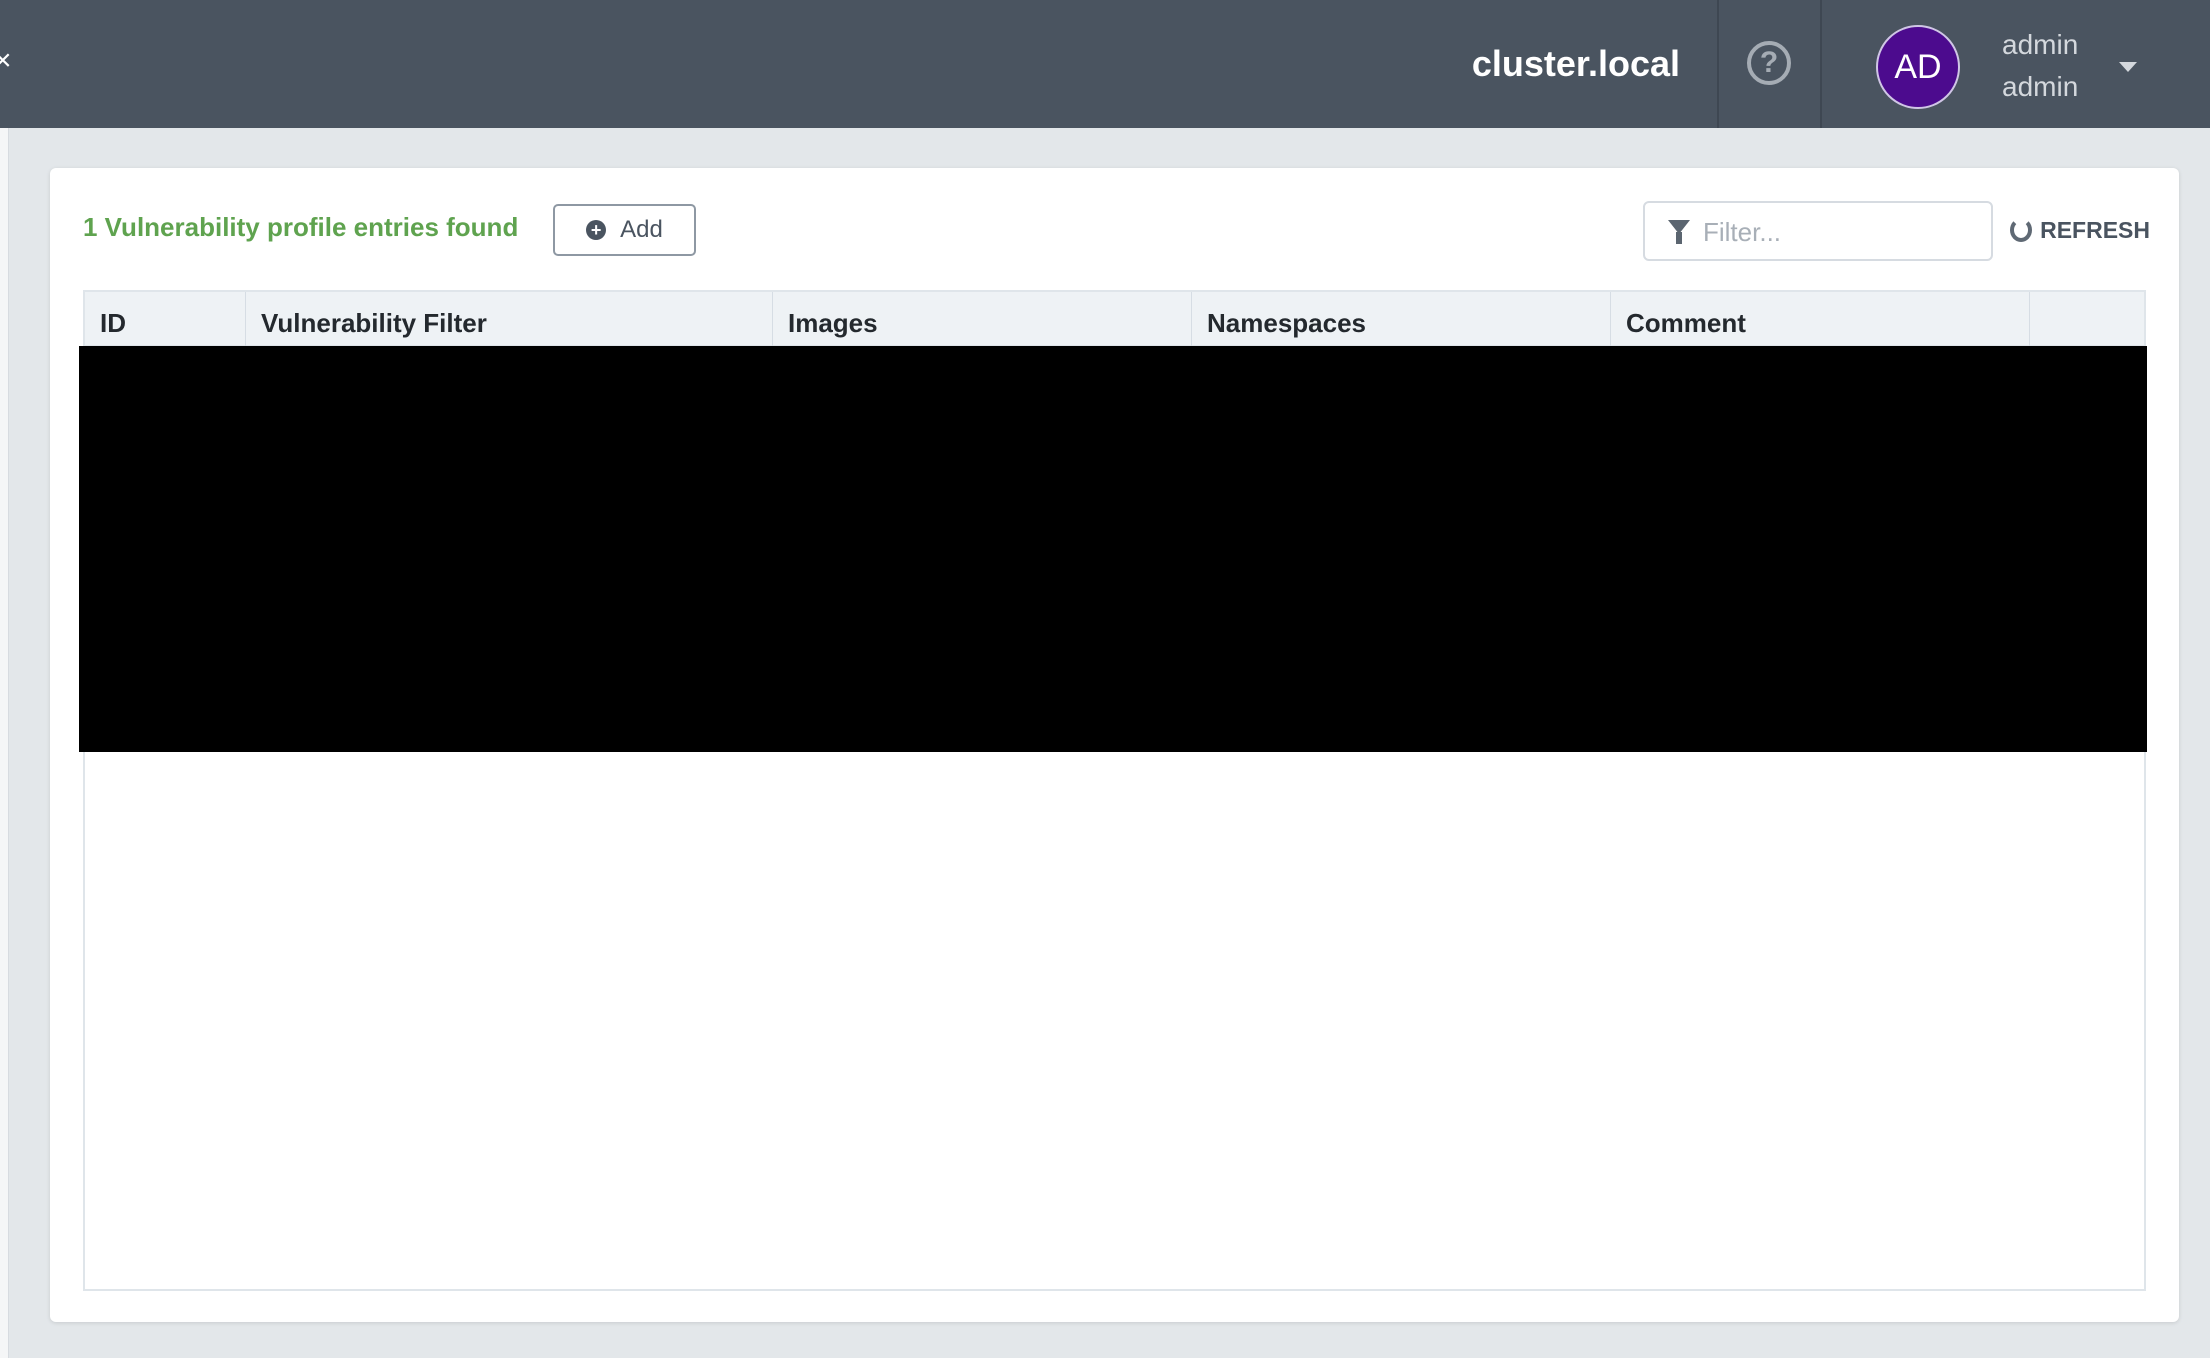 The width and height of the screenshot is (2210, 1358). What do you see at coordinates (1918, 67) in the screenshot?
I see `avatar: AD` at bounding box center [1918, 67].